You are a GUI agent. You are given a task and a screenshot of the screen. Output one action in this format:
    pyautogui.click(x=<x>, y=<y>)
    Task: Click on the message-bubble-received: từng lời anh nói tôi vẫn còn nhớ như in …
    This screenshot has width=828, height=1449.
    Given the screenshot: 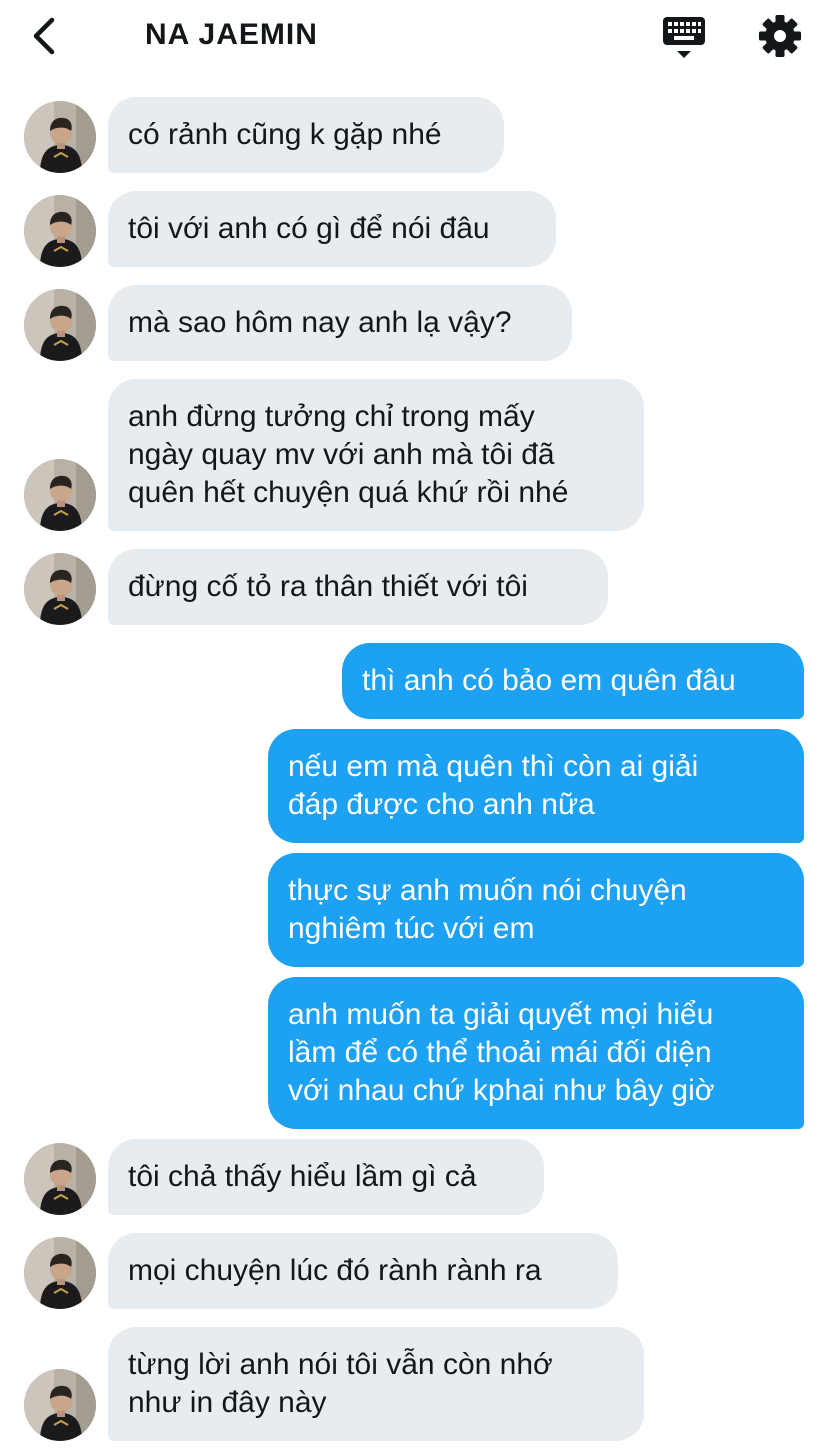 What is the action you would take?
    pyautogui.click(x=376, y=1384)
    